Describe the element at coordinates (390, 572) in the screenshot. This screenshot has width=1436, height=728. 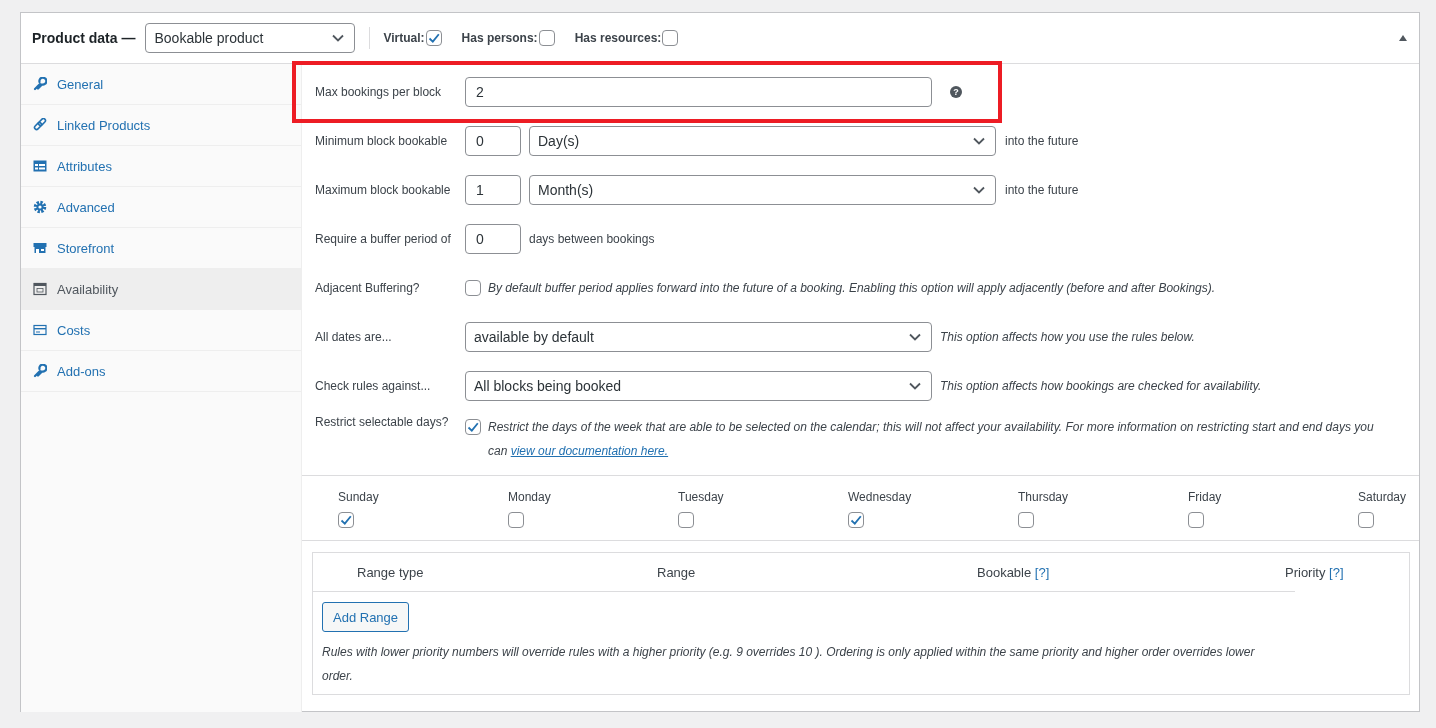
I see `column-header: Range type` at that location.